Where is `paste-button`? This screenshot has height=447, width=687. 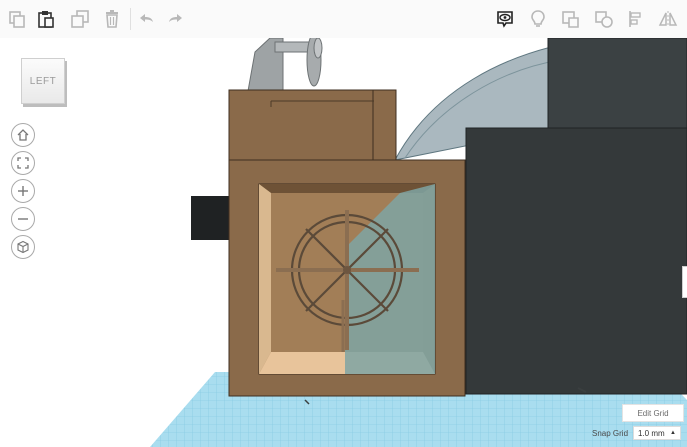 paste-button is located at coordinates (46, 19).